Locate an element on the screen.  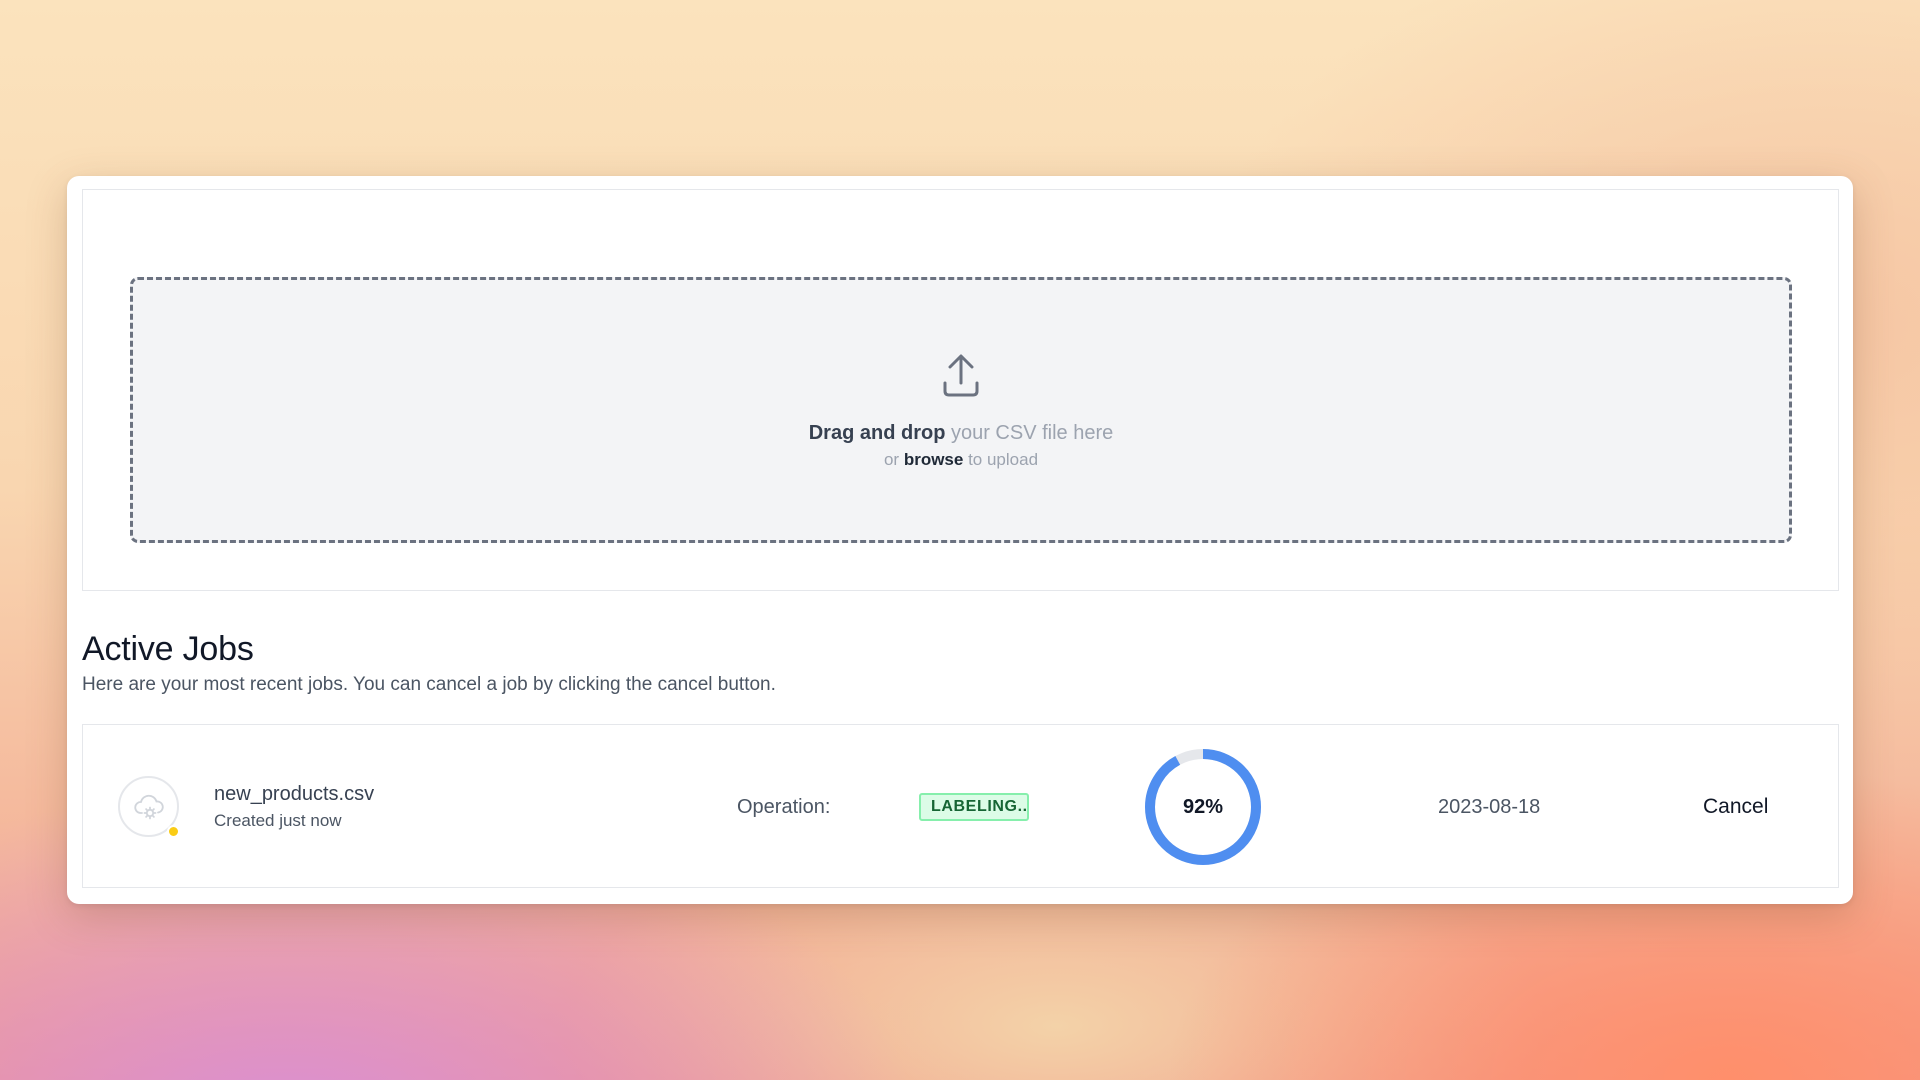
cancel-button: Cancel is located at coordinates (1735, 807).